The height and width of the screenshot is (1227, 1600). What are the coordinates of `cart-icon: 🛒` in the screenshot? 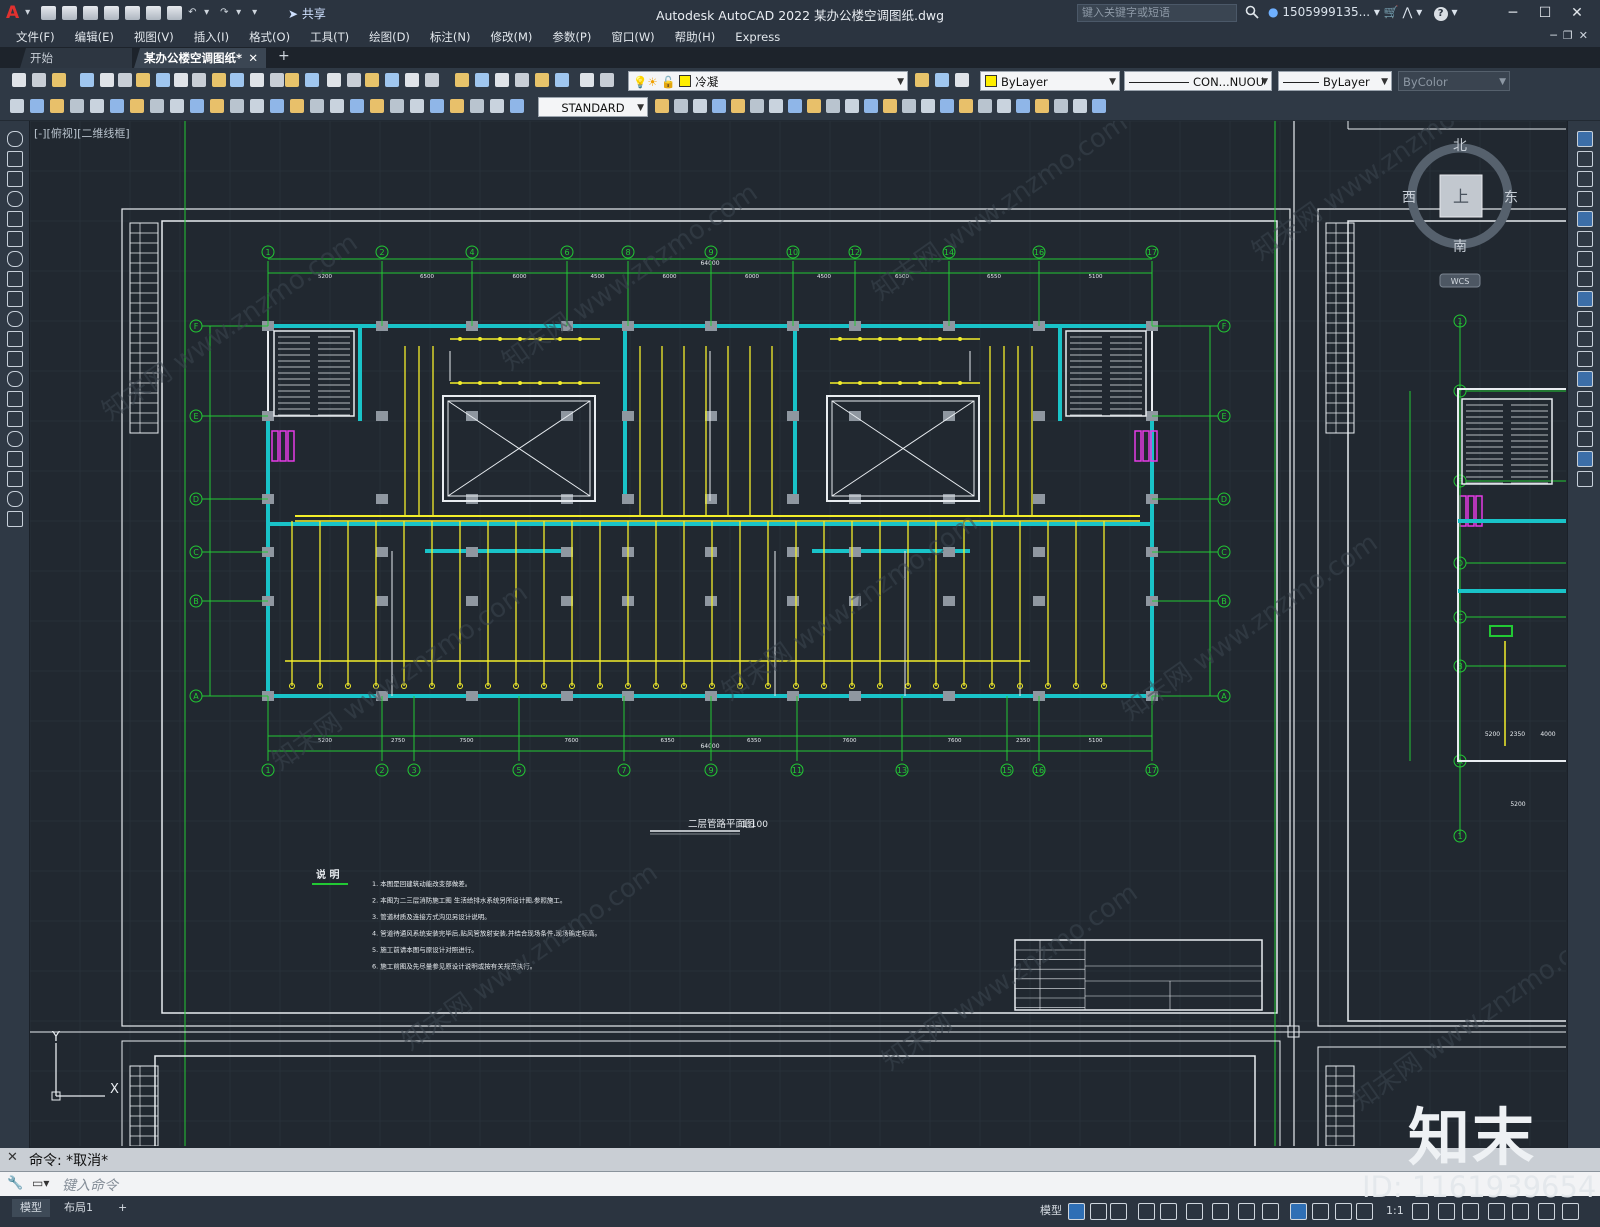 It's located at (1391, 12).